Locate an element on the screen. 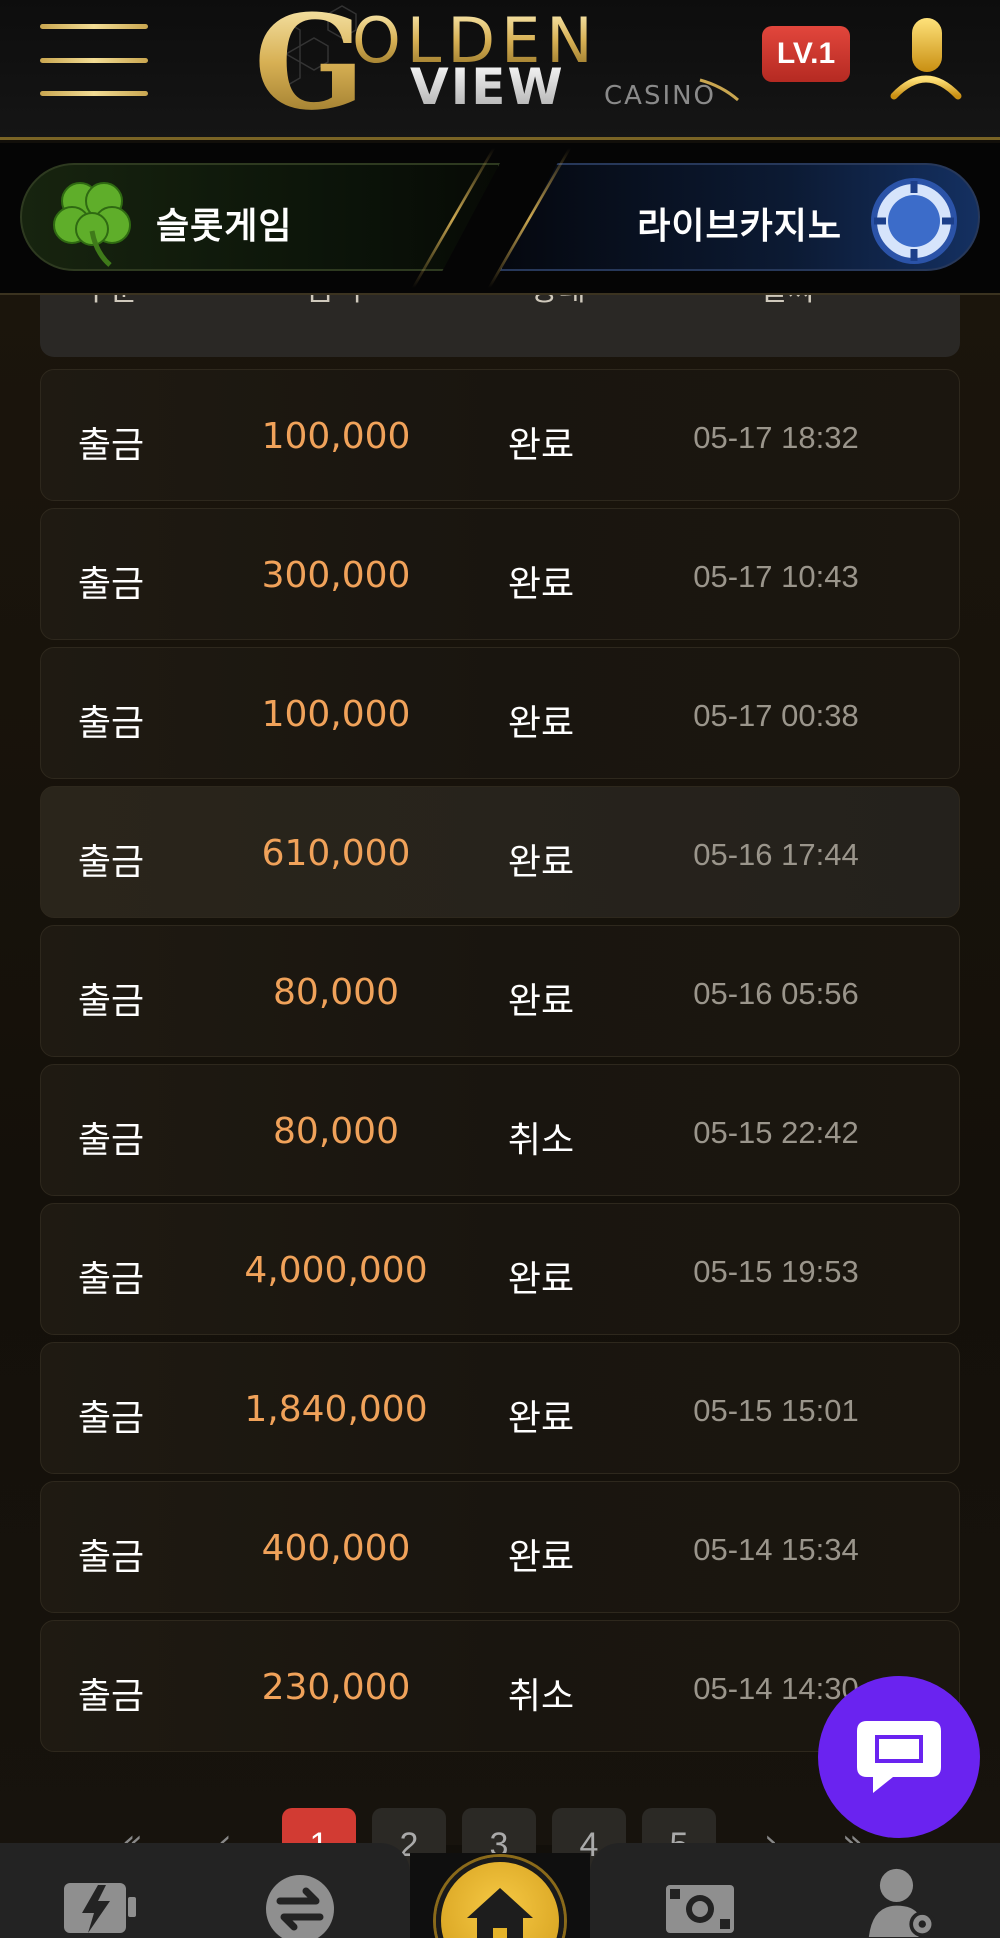 The height and width of the screenshot is (1938, 1000). chat-bubble-icon is located at coordinates (899, 1757).